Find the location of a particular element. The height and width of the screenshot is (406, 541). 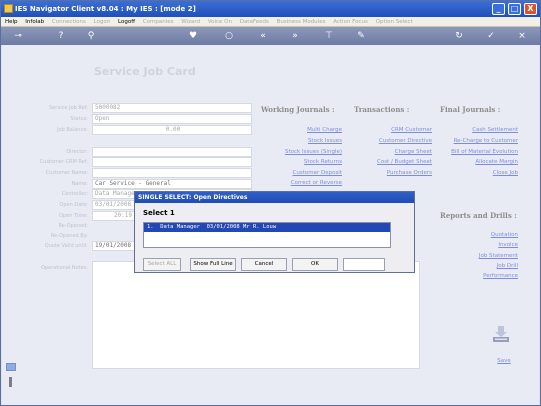

ok-button: OK is located at coordinates (315, 264).